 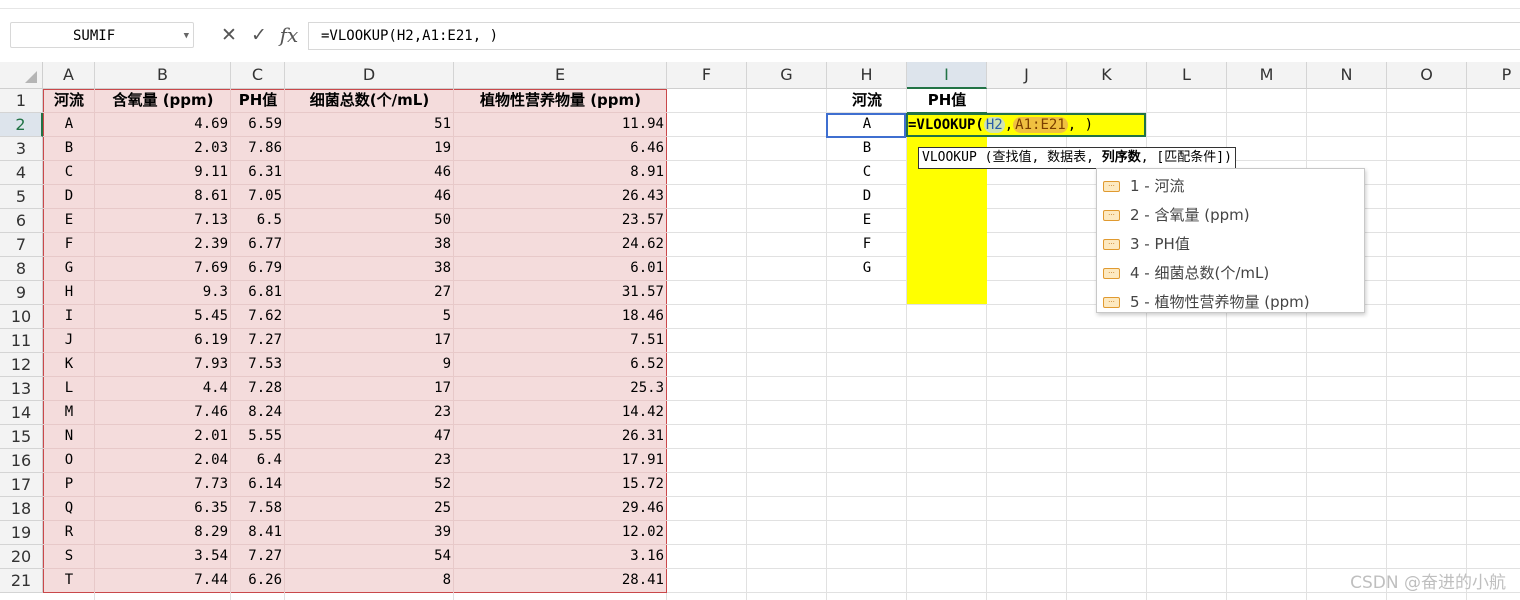 What do you see at coordinates (560, 149) in the screenshot?
I see `table-cell: 6.46` at bounding box center [560, 149].